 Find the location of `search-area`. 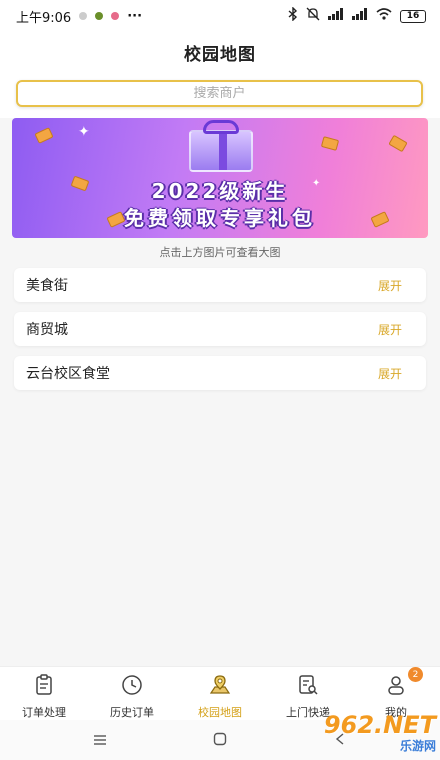

search-area is located at coordinates (220, 95).